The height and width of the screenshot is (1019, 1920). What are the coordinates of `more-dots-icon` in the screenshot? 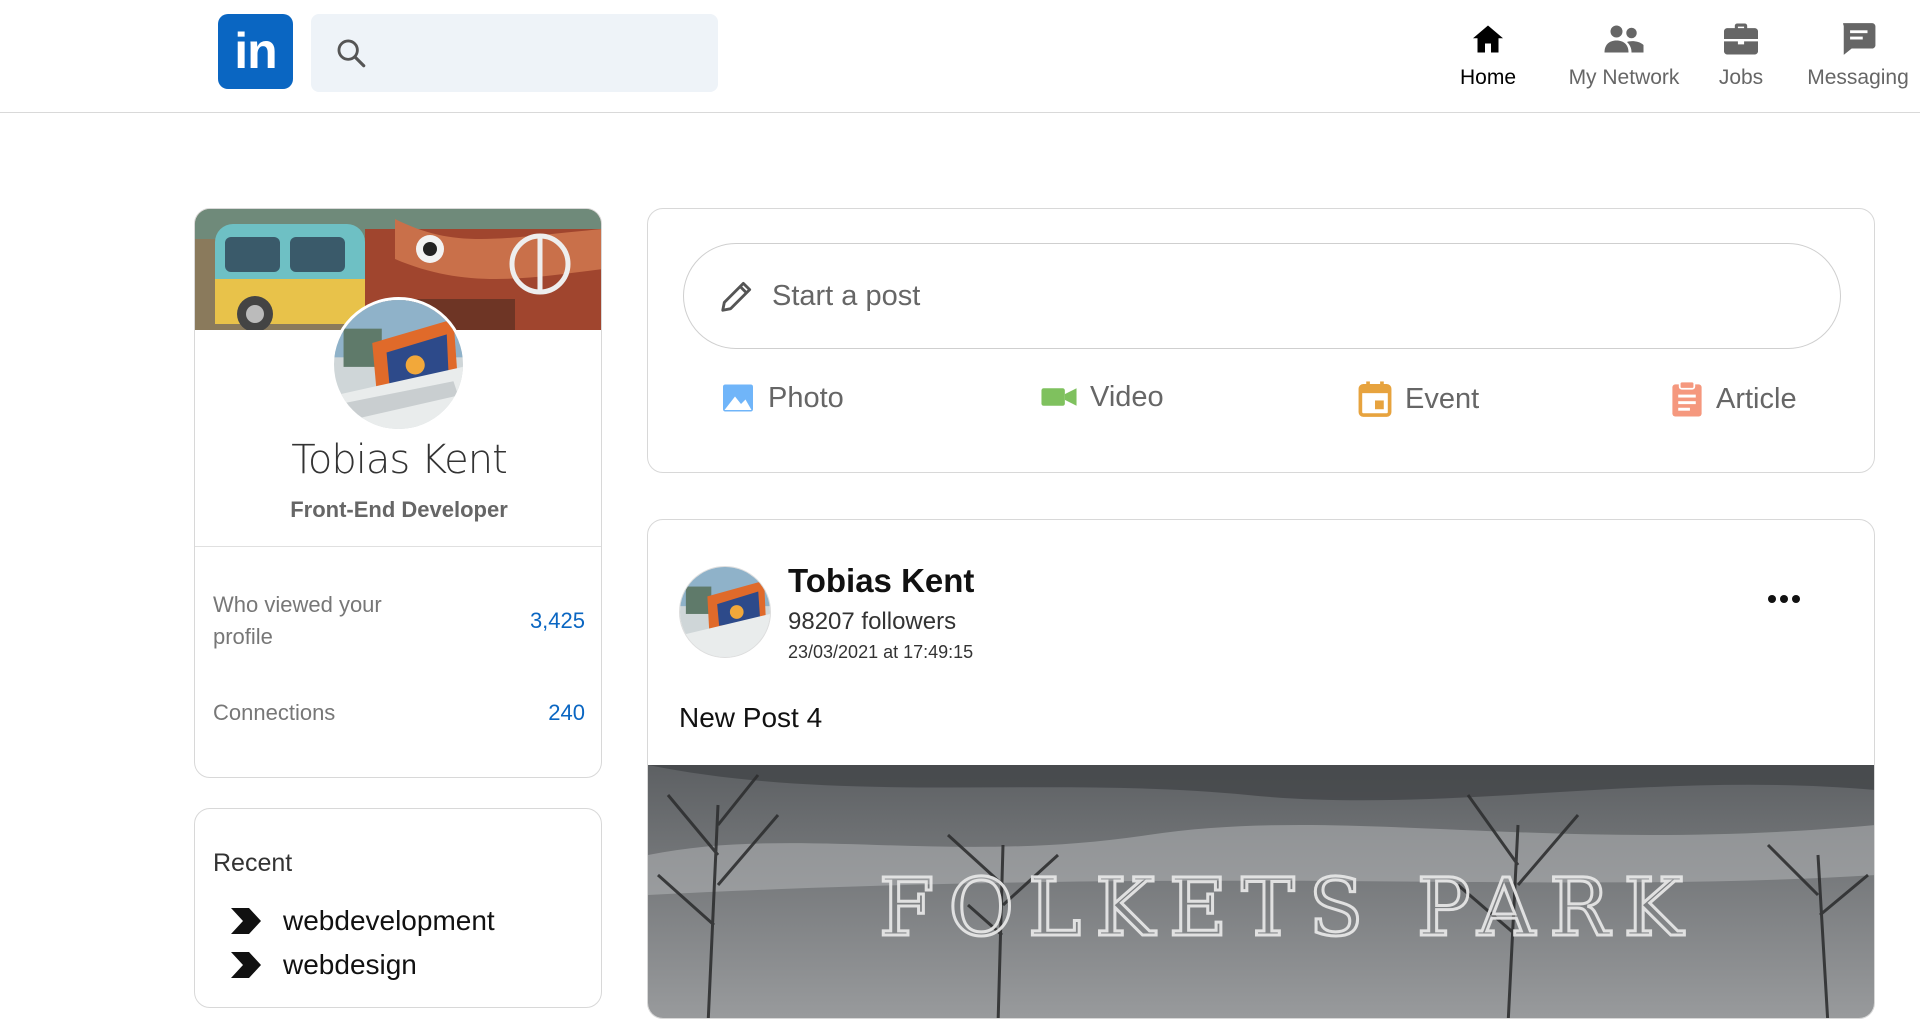 It's located at (1784, 599).